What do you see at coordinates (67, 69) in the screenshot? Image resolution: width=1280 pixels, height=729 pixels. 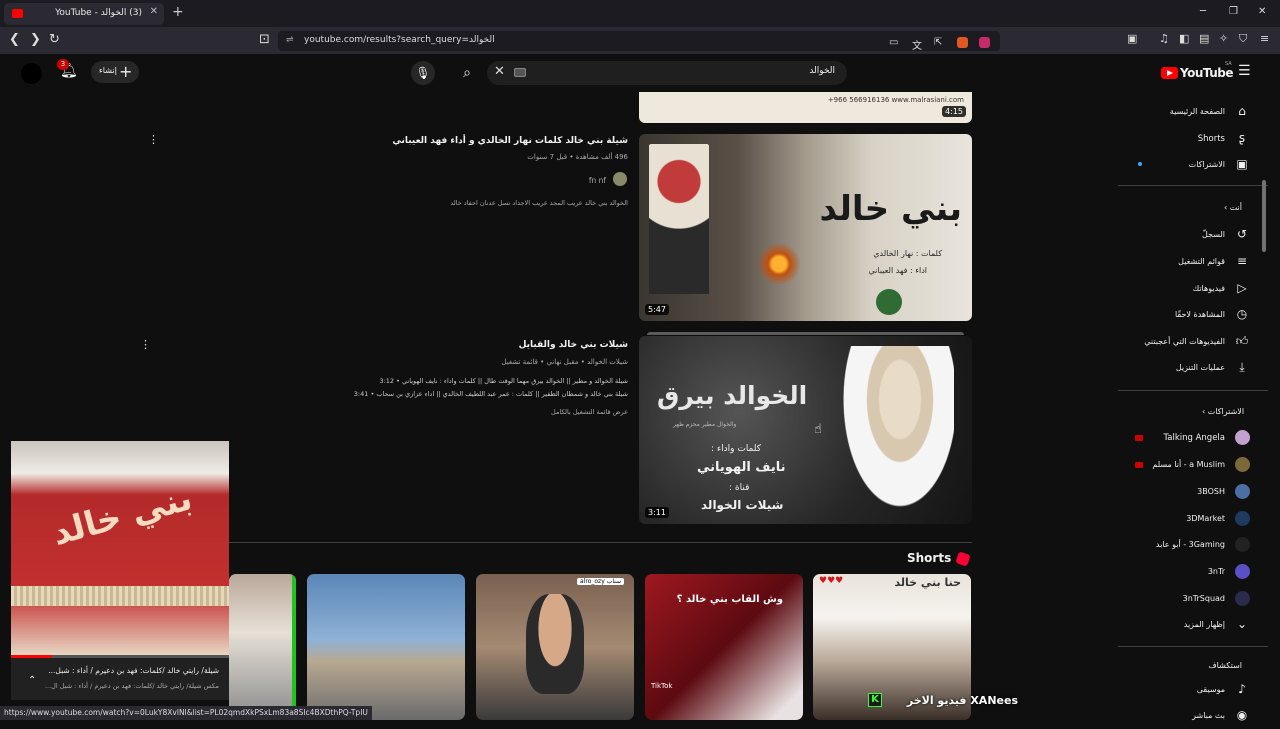 I see `notifications-icon: 🔔︎ 3` at bounding box center [67, 69].